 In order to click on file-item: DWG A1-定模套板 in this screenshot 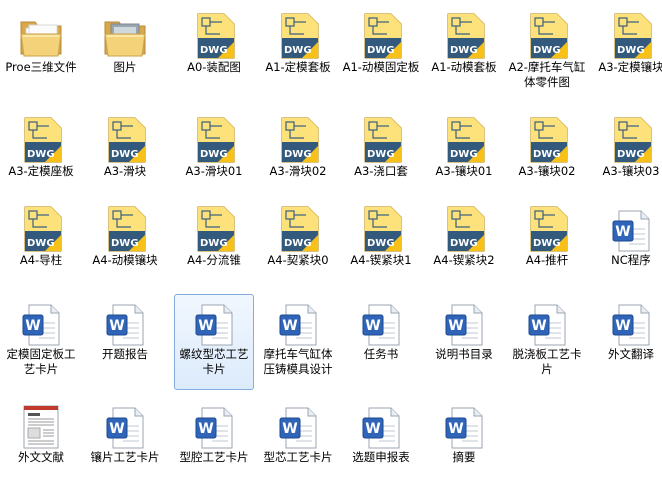, I will do `click(298, 53)`.